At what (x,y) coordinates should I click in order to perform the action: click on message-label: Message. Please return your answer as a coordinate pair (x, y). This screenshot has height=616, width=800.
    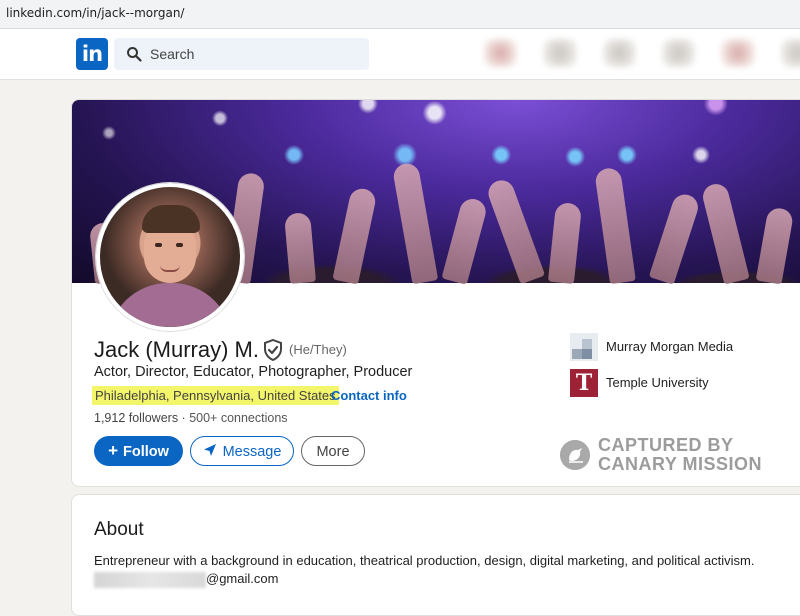
    Looking at the image, I should click on (252, 452).